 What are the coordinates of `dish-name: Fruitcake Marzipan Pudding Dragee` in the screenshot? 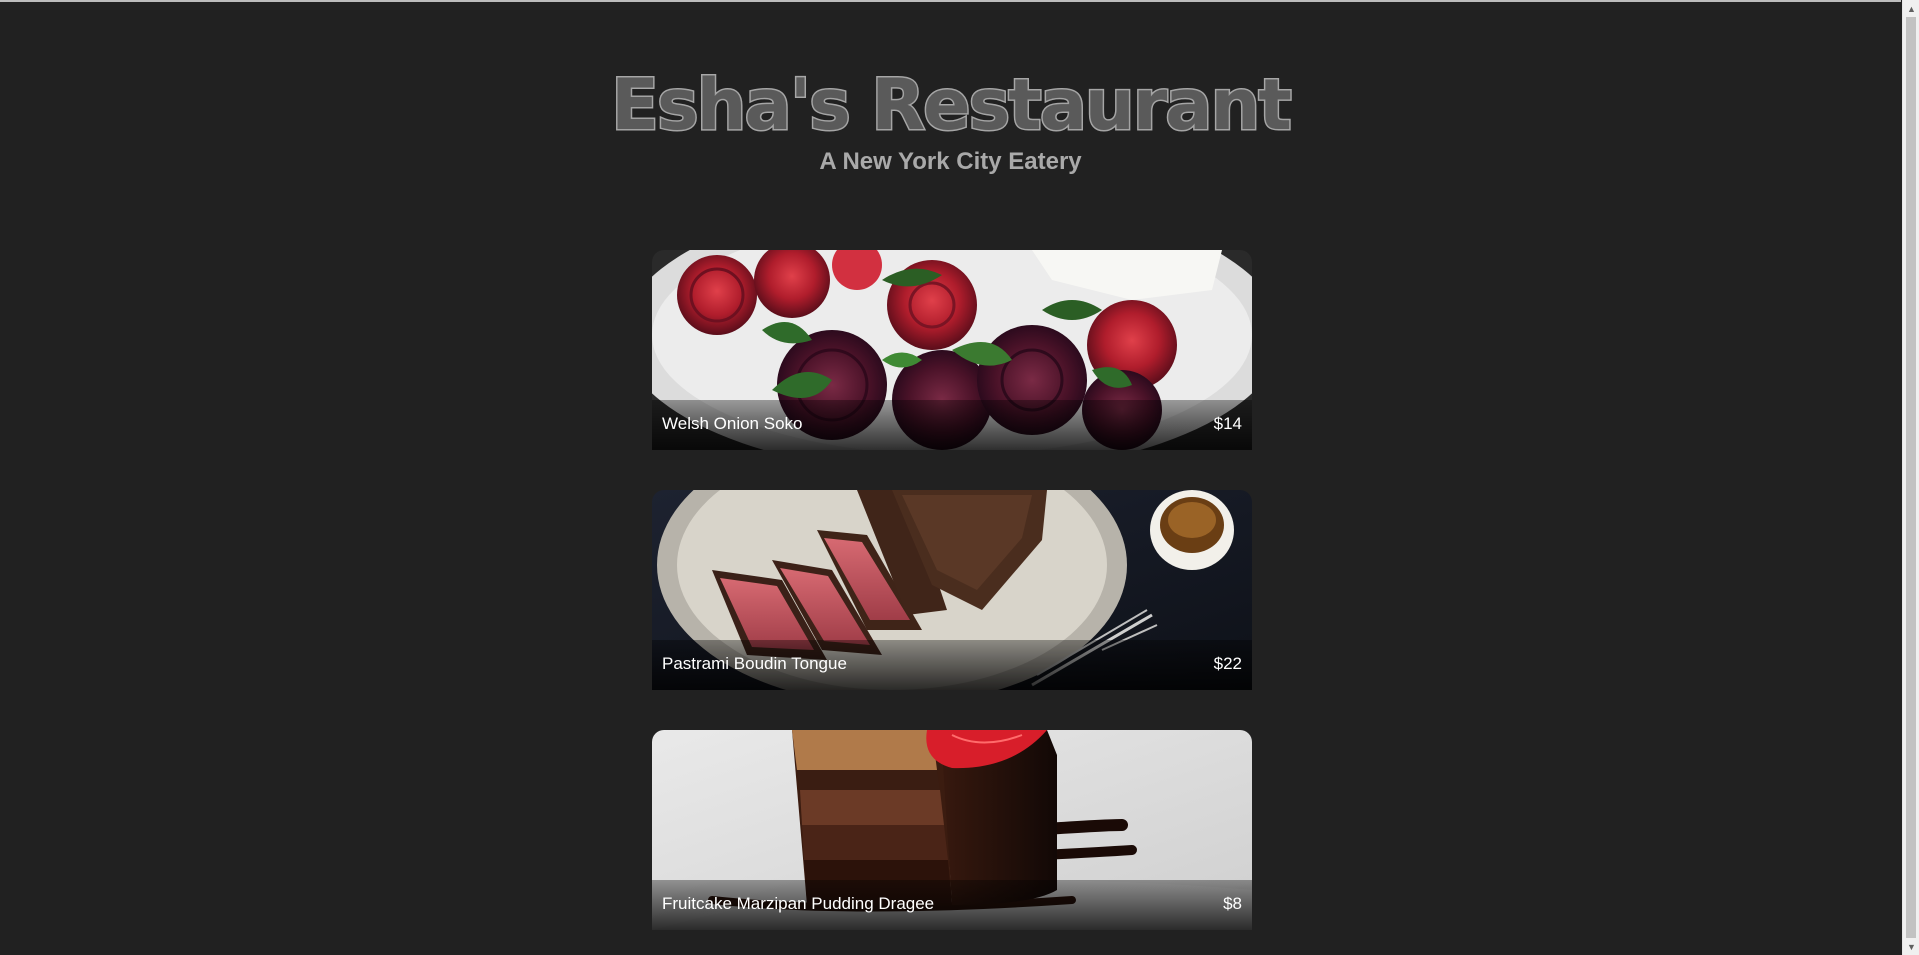 It's located at (798, 903).